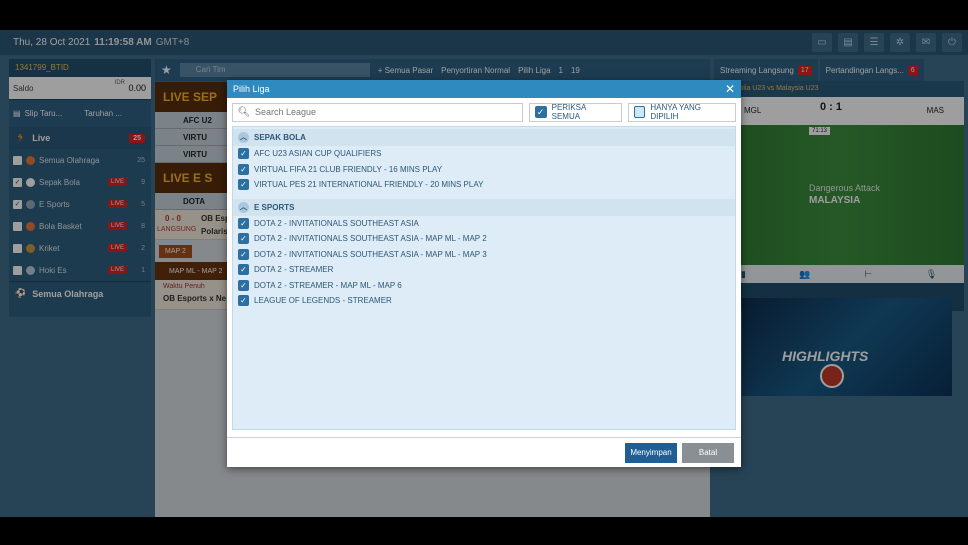  I want to click on check-all-label: PERIKSA SEMUA, so click(568, 112).